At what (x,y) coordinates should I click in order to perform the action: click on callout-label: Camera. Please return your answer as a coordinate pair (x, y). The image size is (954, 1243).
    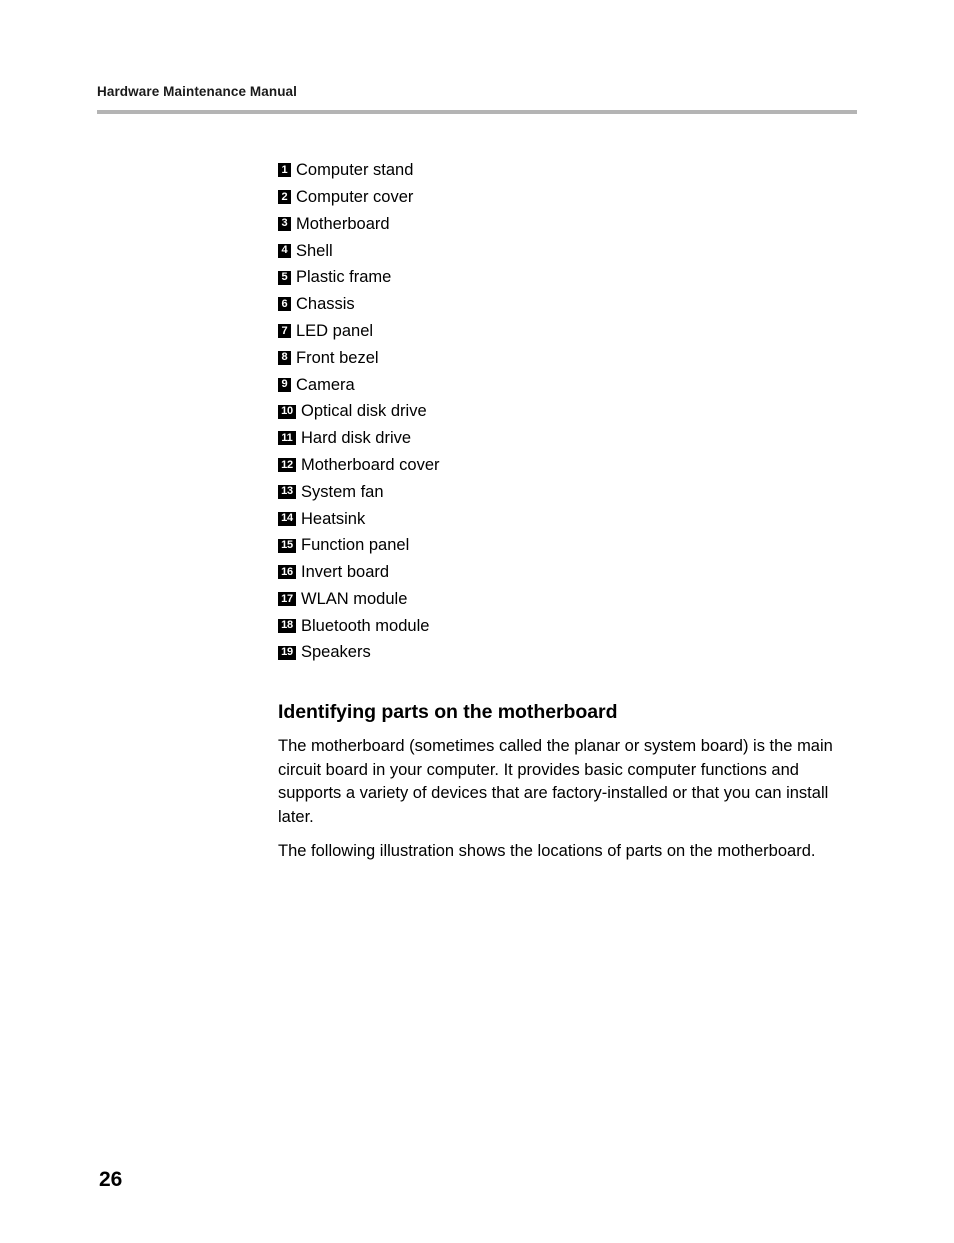
    Looking at the image, I should click on (325, 384).